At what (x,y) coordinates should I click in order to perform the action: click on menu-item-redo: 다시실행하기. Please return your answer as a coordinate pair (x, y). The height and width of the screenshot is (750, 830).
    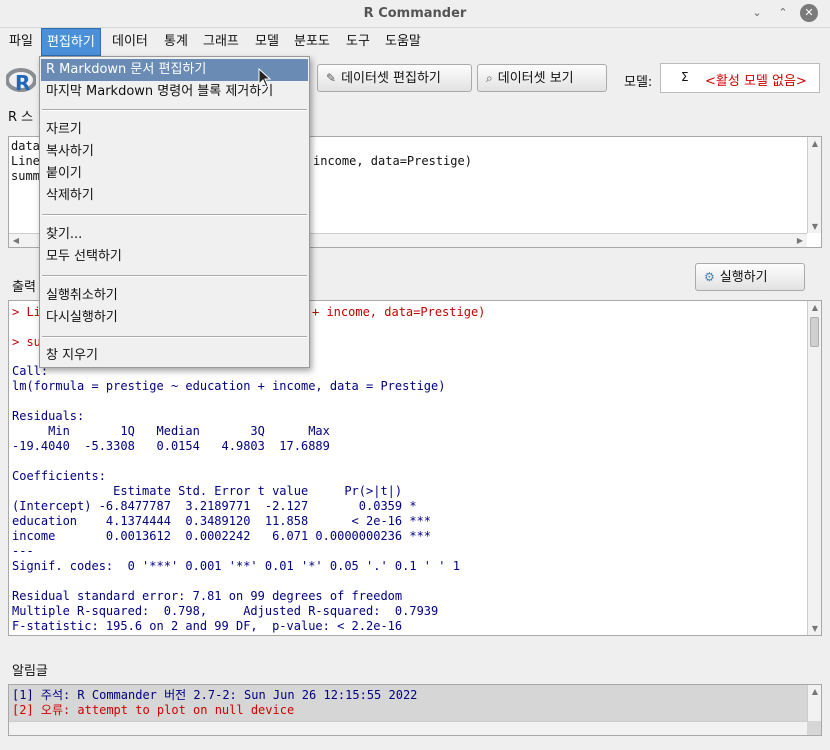
    Looking at the image, I should click on (174, 318).